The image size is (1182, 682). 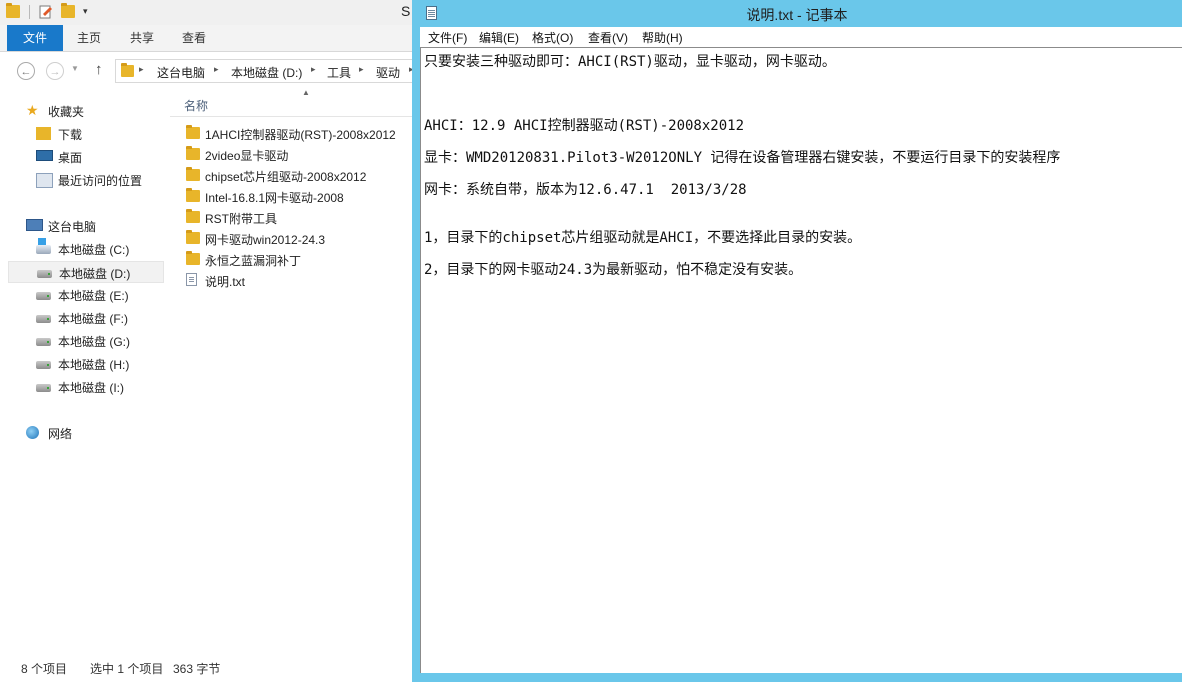 I want to click on file-row: Intel-16.8.1网卡驱动-2008, so click(x=298, y=196).